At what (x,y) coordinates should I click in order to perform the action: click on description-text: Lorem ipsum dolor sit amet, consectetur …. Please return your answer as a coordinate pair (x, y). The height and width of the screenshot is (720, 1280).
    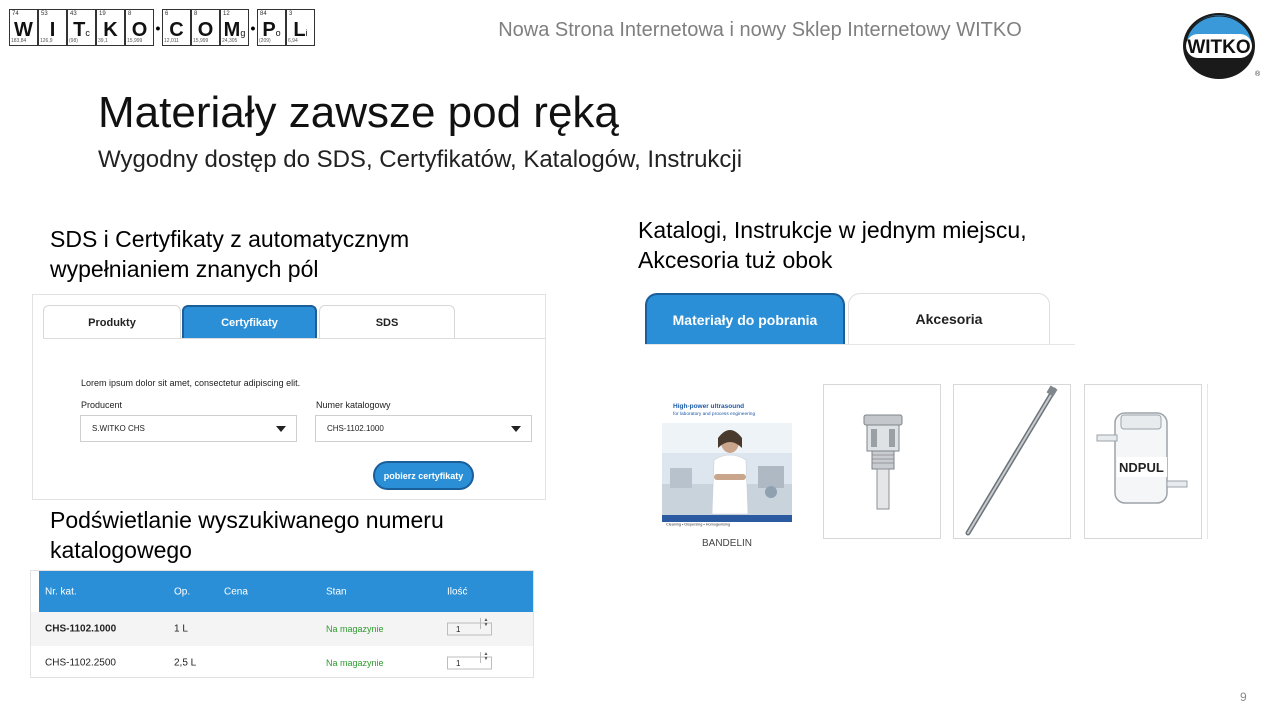
    Looking at the image, I should click on (191, 383).